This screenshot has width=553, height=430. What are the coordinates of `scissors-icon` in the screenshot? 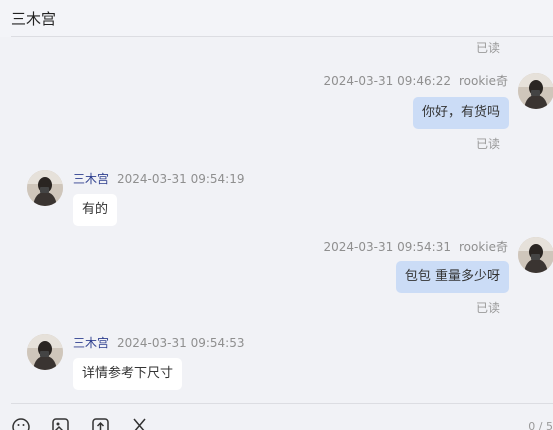 It's located at (140, 423).